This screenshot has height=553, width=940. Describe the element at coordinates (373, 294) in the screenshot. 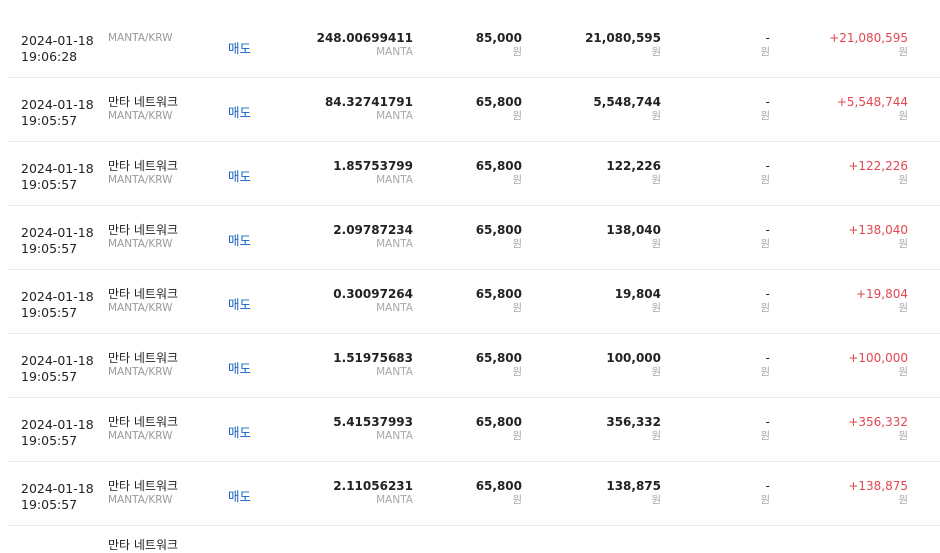

I see `quantity-value: 0.30097264` at that location.